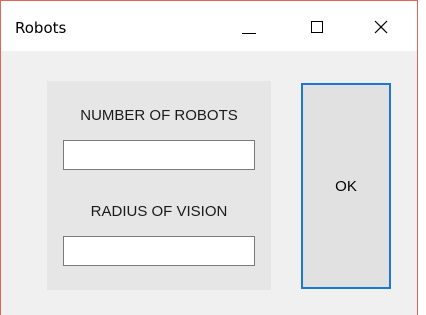 This screenshot has width=426, height=315. I want to click on window-title: Robots, so click(41, 28).